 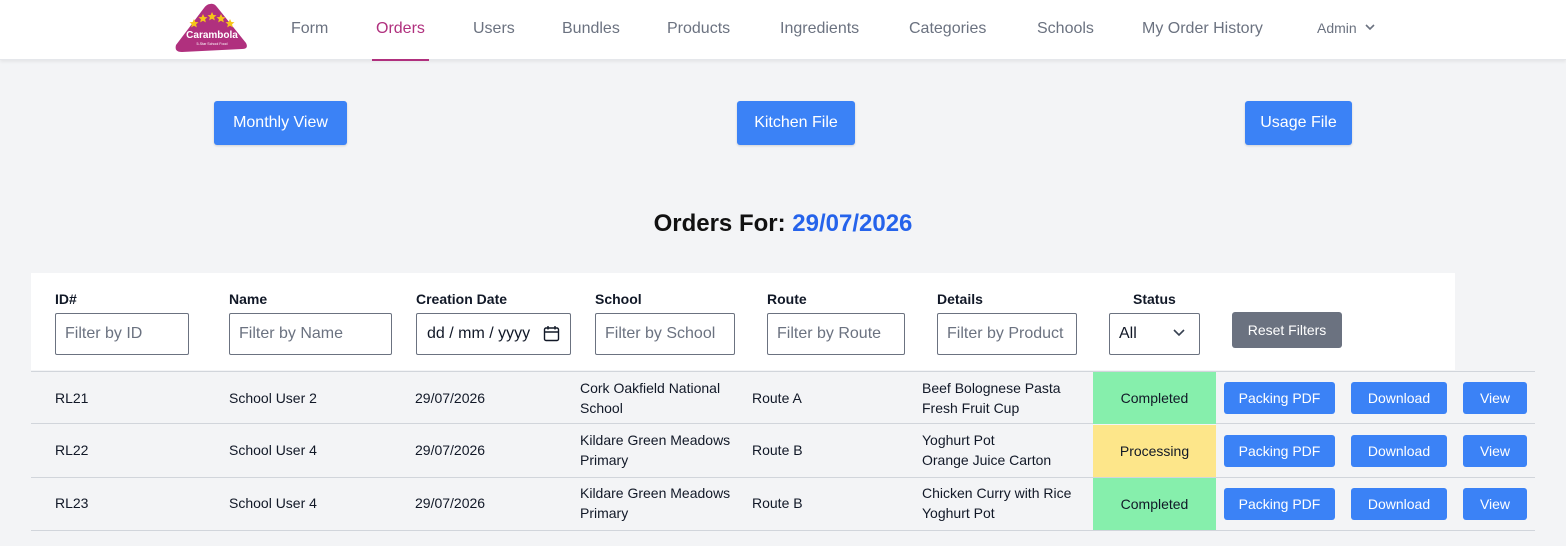 What do you see at coordinates (1337, 28) in the screenshot?
I see `admin-label: Admin` at bounding box center [1337, 28].